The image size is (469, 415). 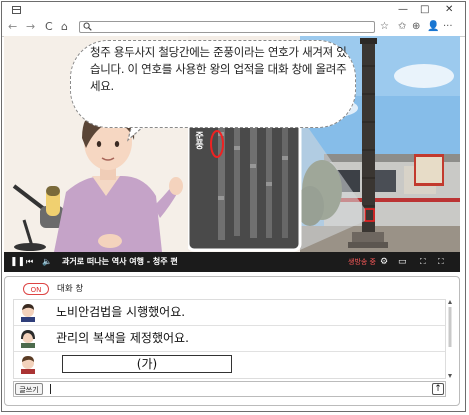 I want to click on tab-icon, so click(x=16, y=10).